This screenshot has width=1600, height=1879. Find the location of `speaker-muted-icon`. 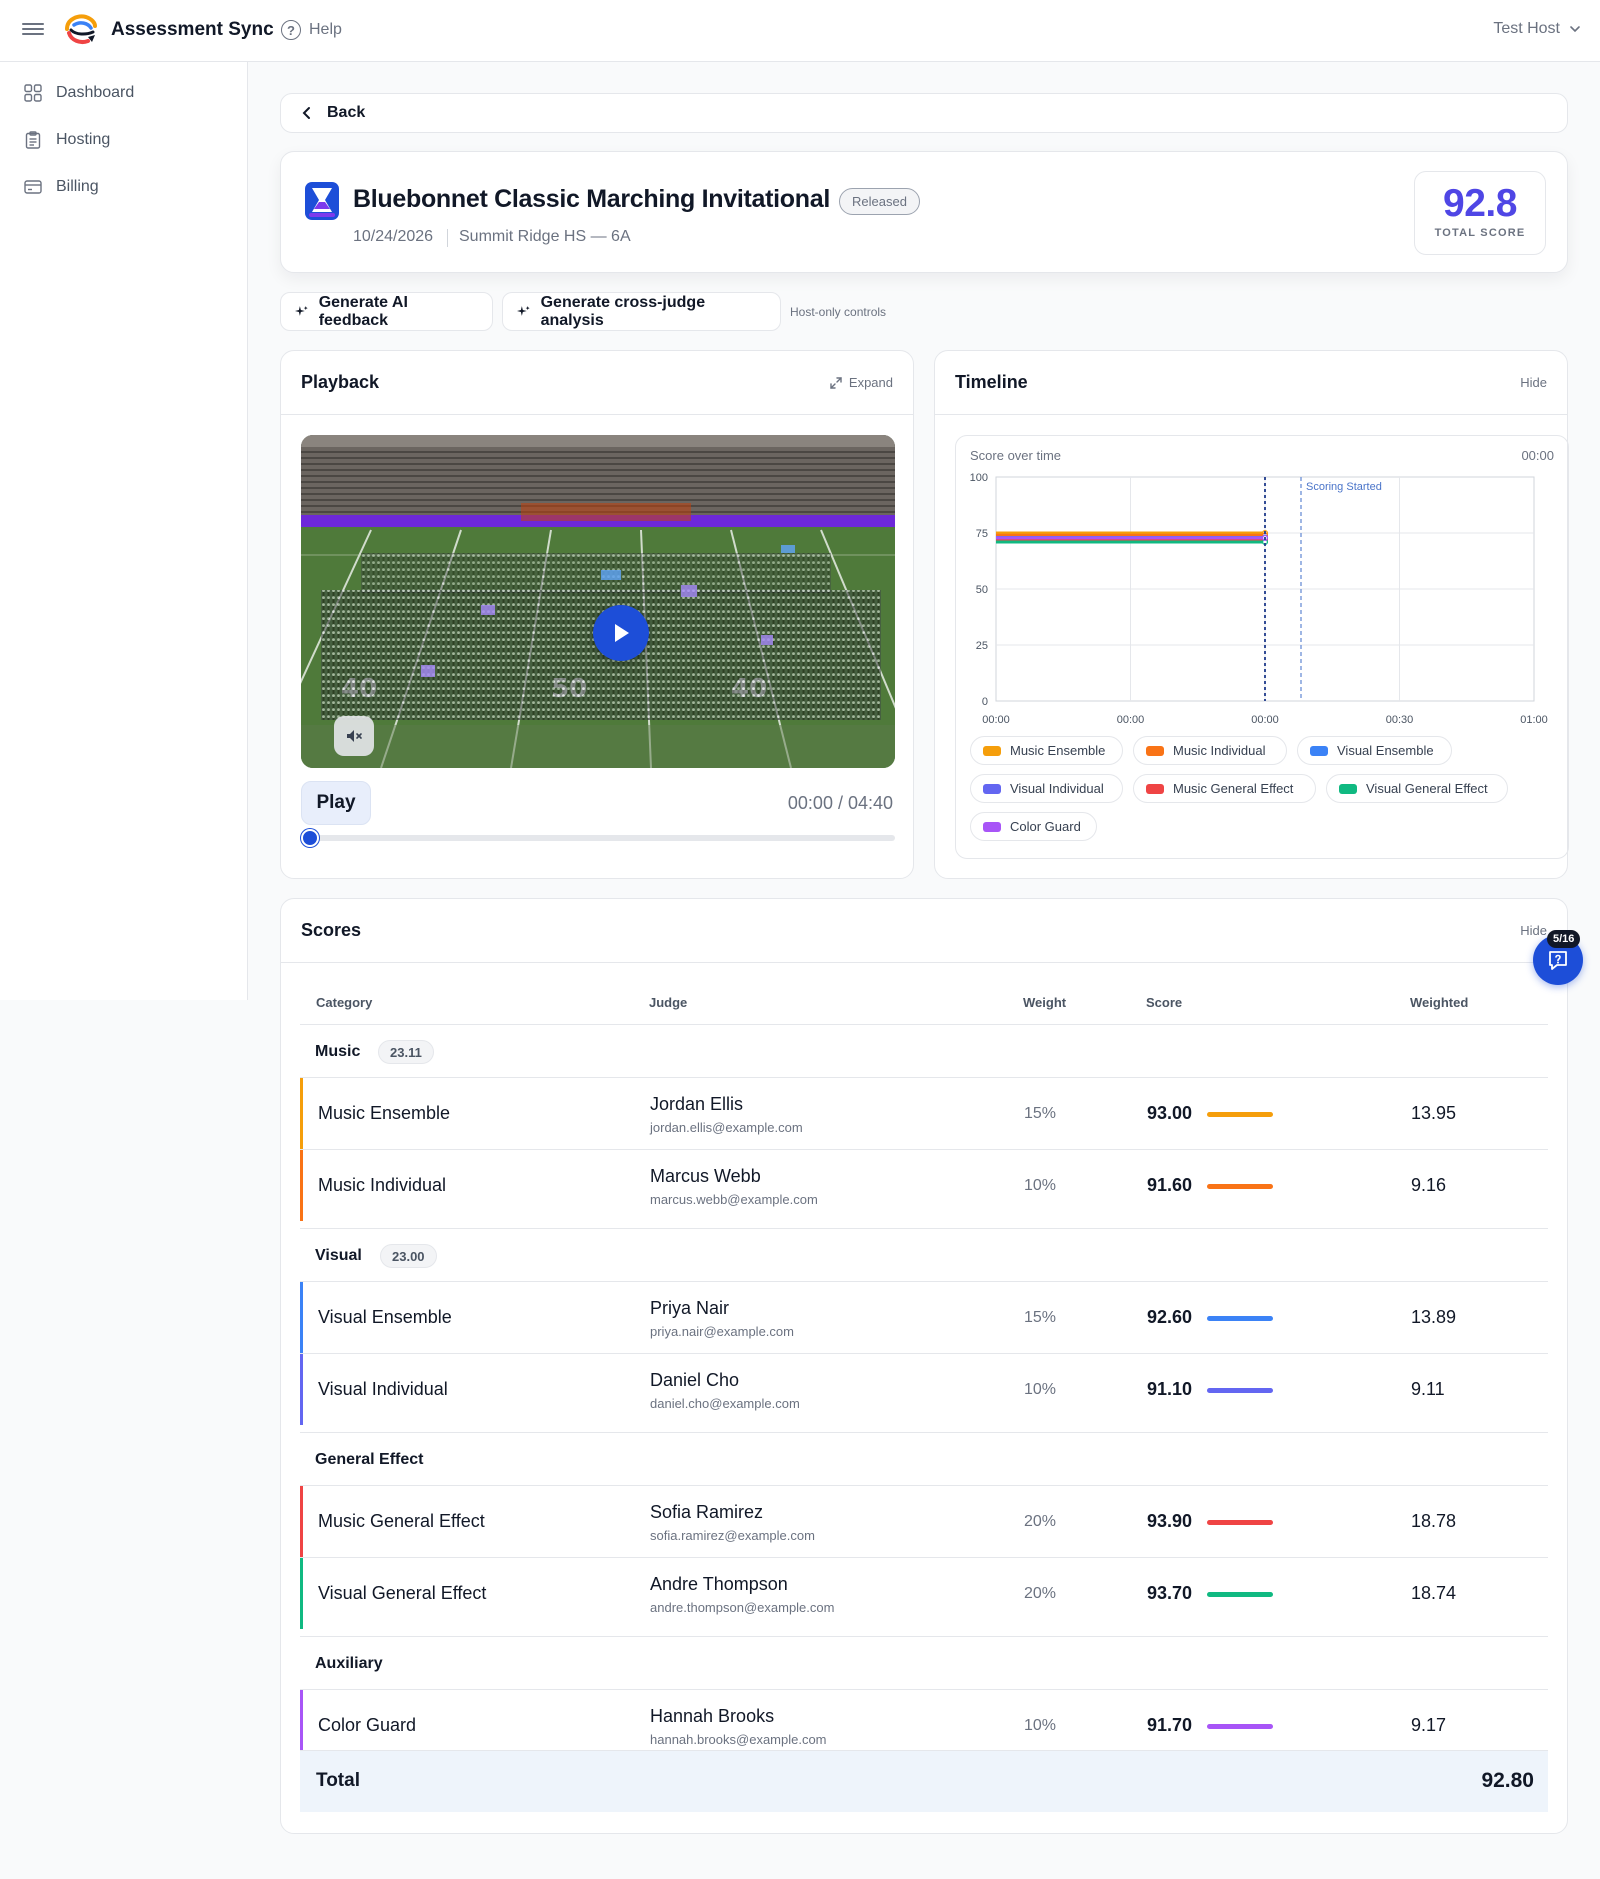

speaker-muted-icon is located at coordinates (354, 736).